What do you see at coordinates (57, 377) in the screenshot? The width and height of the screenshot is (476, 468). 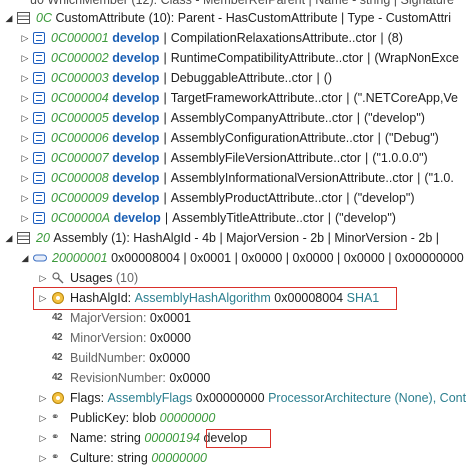 I see `number-icon: 42` at bounding box center [57, 377].